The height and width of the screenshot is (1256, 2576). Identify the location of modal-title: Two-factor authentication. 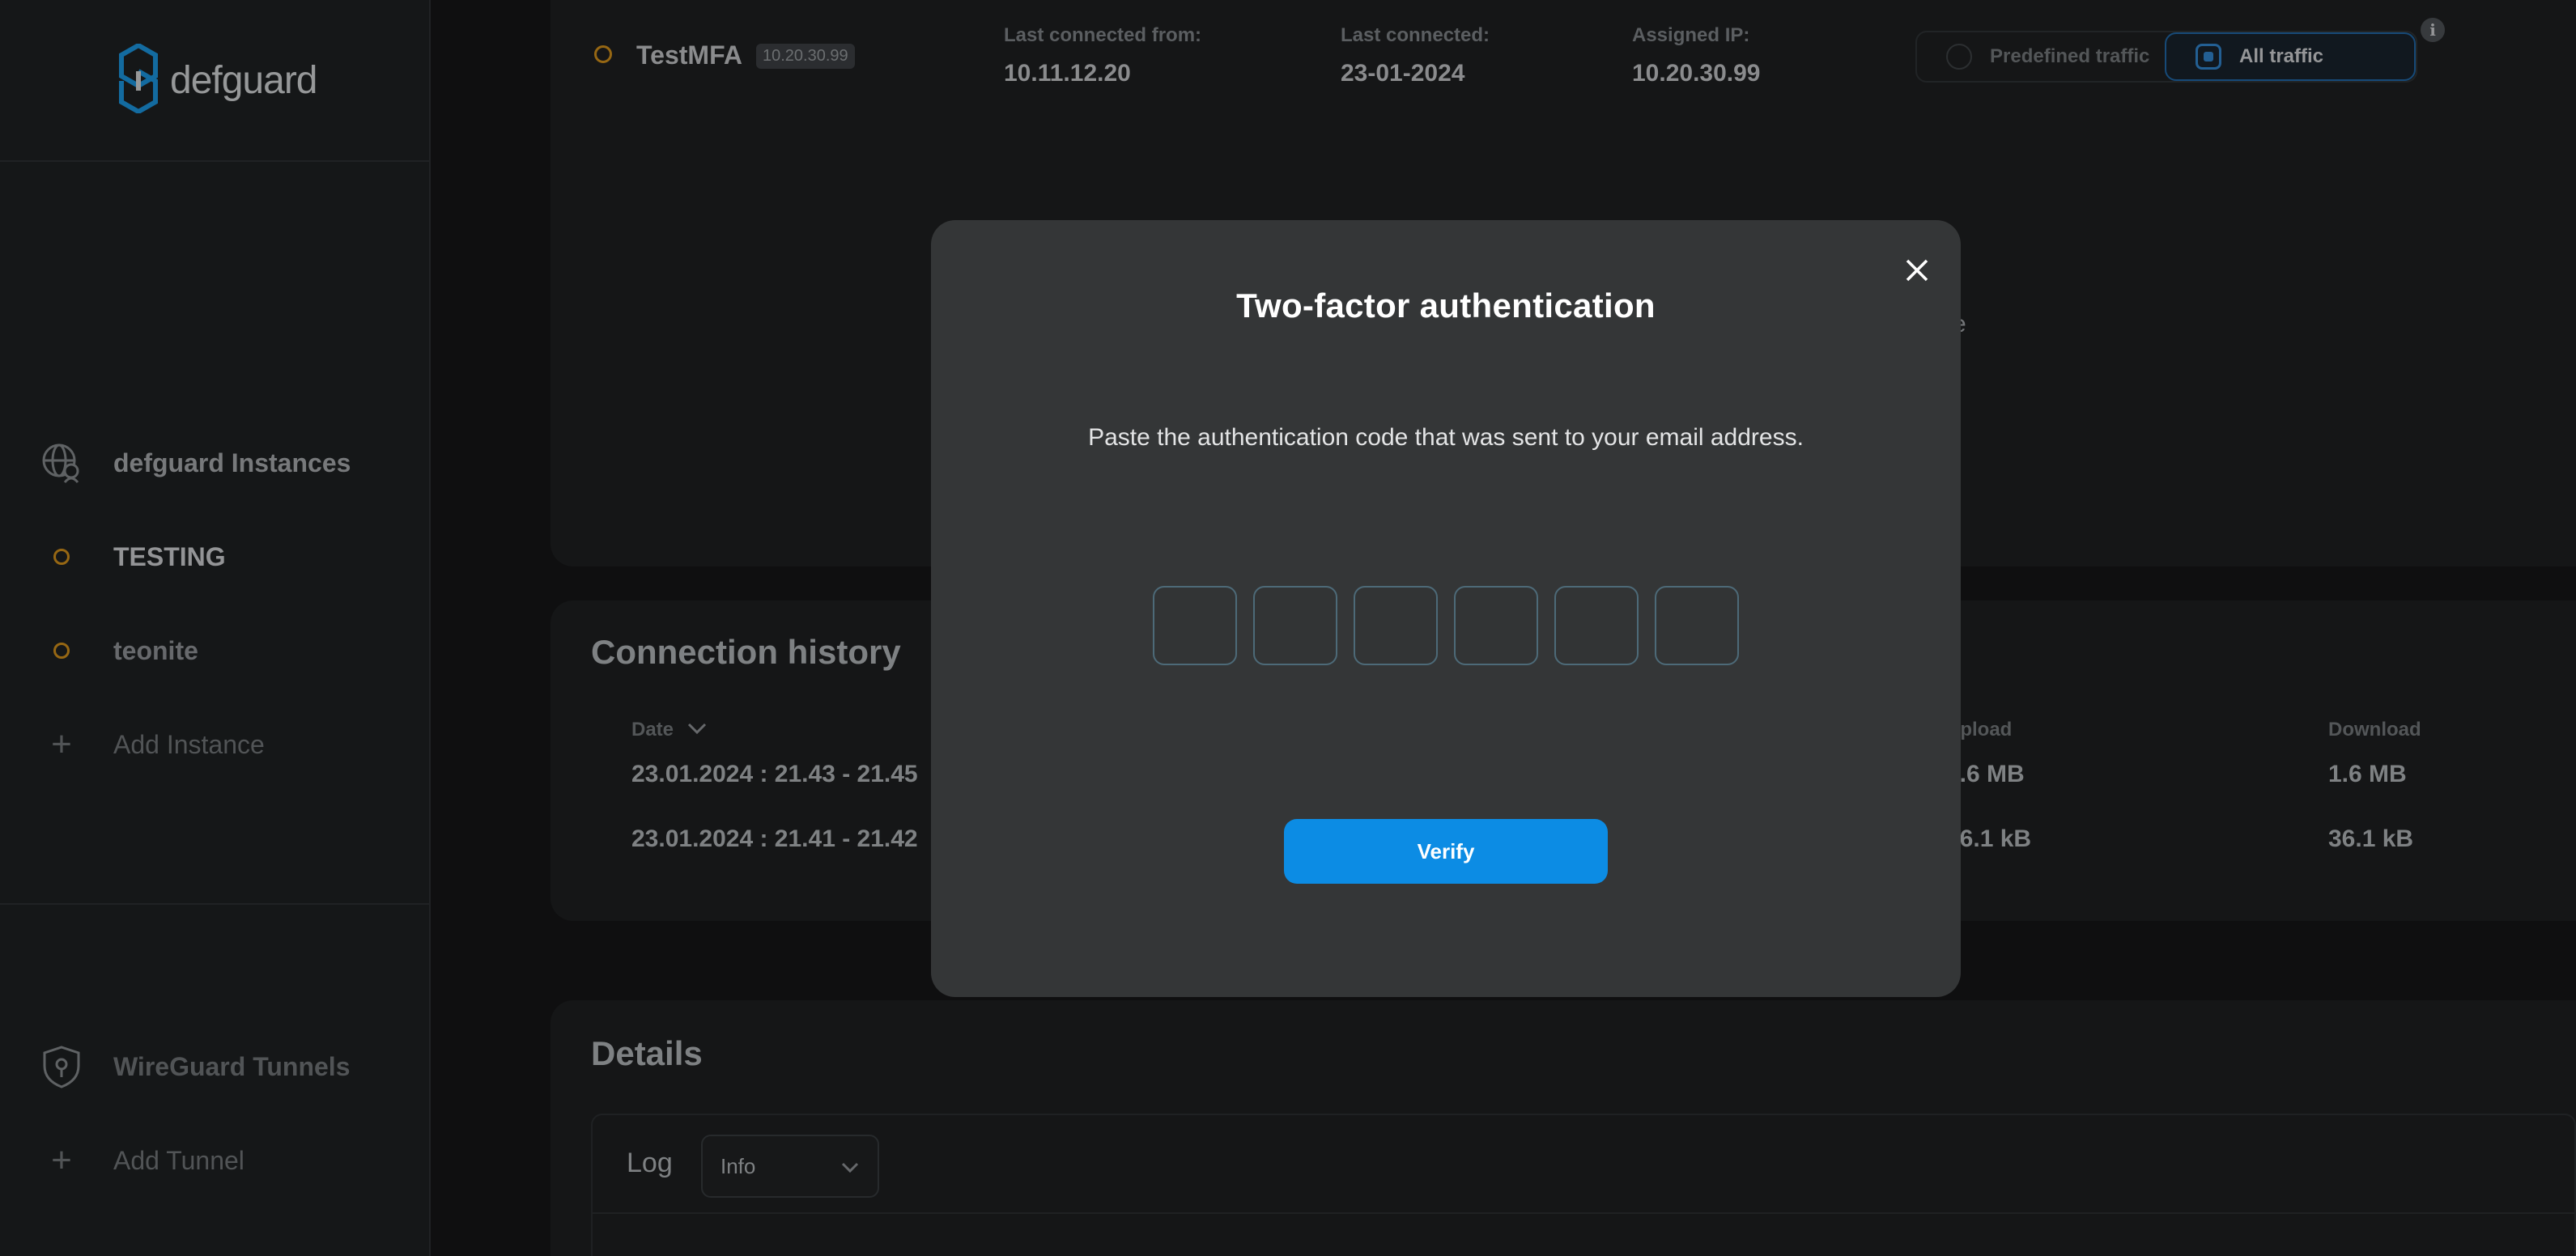
(1446, 305).